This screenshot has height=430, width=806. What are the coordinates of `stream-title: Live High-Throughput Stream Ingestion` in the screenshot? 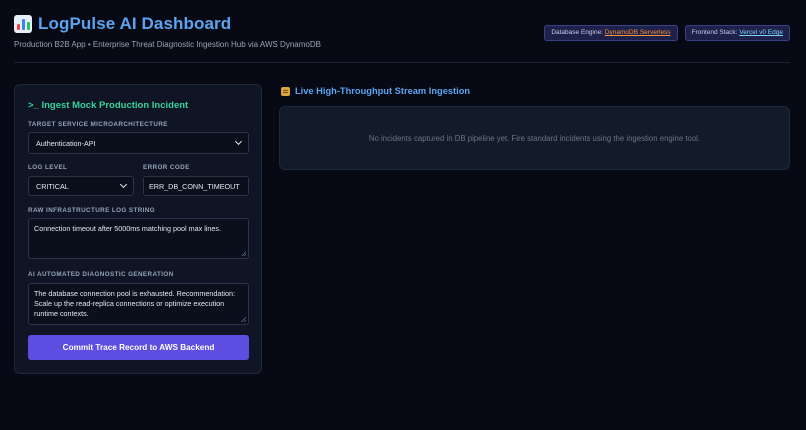 It's located at (375, 91).